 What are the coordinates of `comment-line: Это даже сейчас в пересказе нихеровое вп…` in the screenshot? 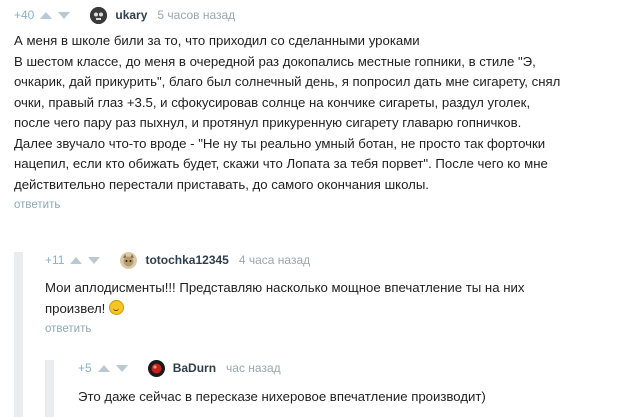 It's located at (282, 396).